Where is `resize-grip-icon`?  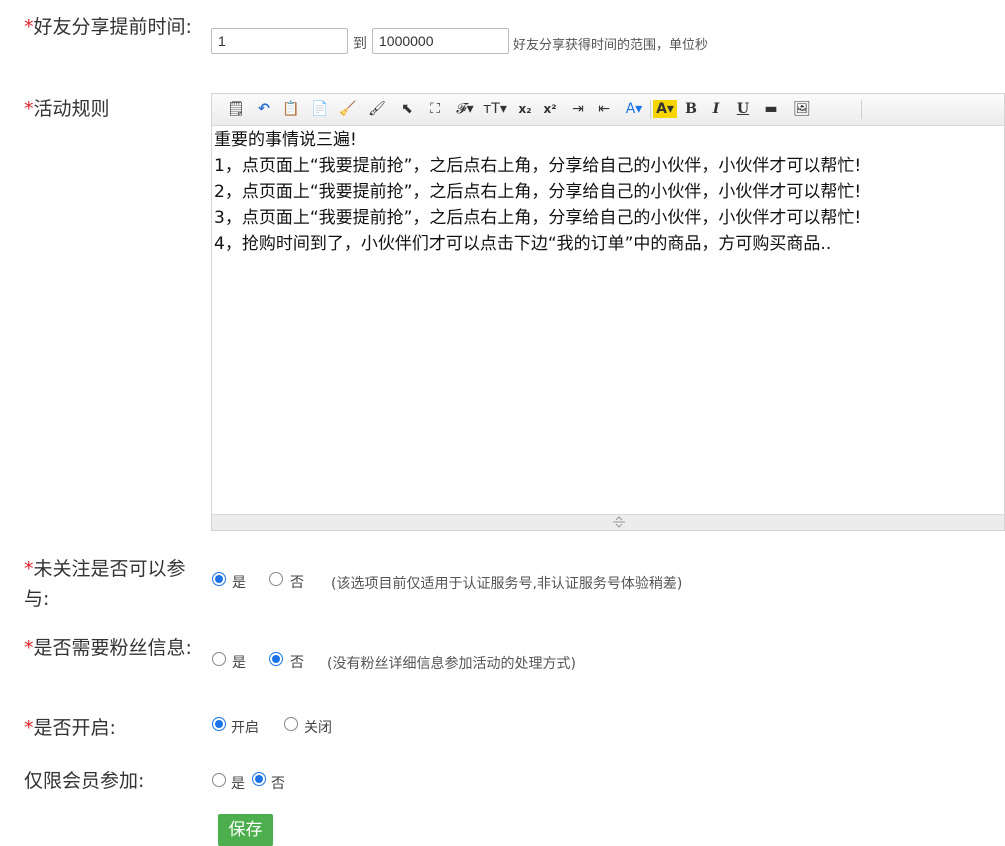
resize-grip-icon is located at coordinates (619, 522).